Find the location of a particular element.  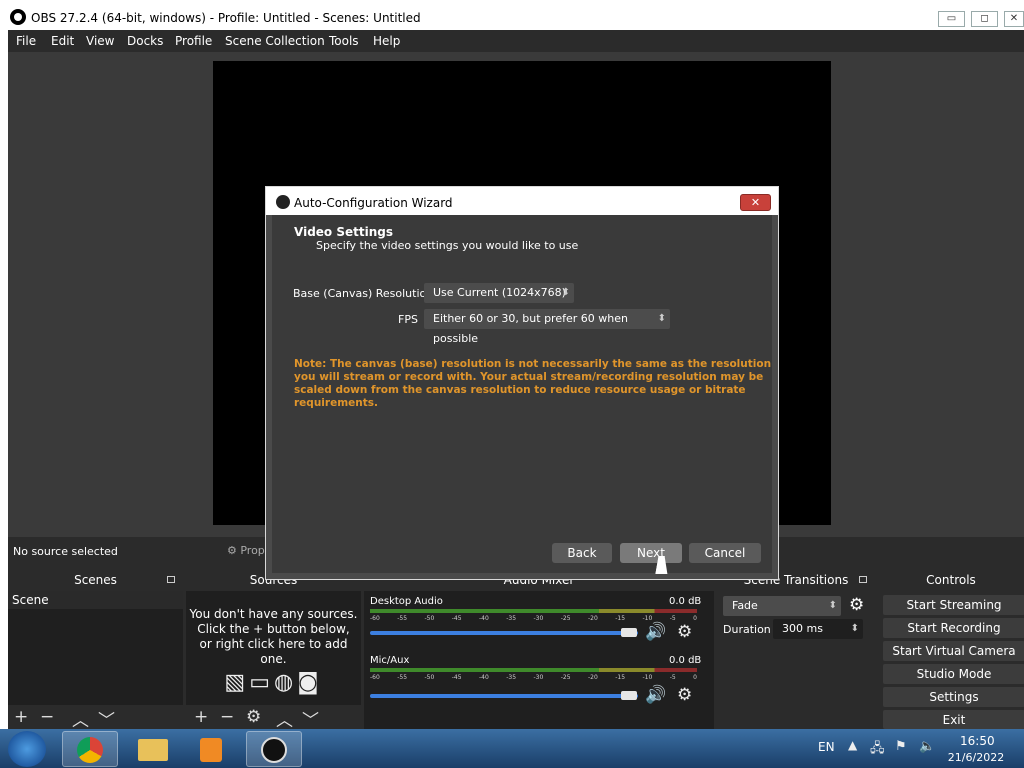

source-type-icons: ▧▭◍◙ is located at coordinates (273, 683).